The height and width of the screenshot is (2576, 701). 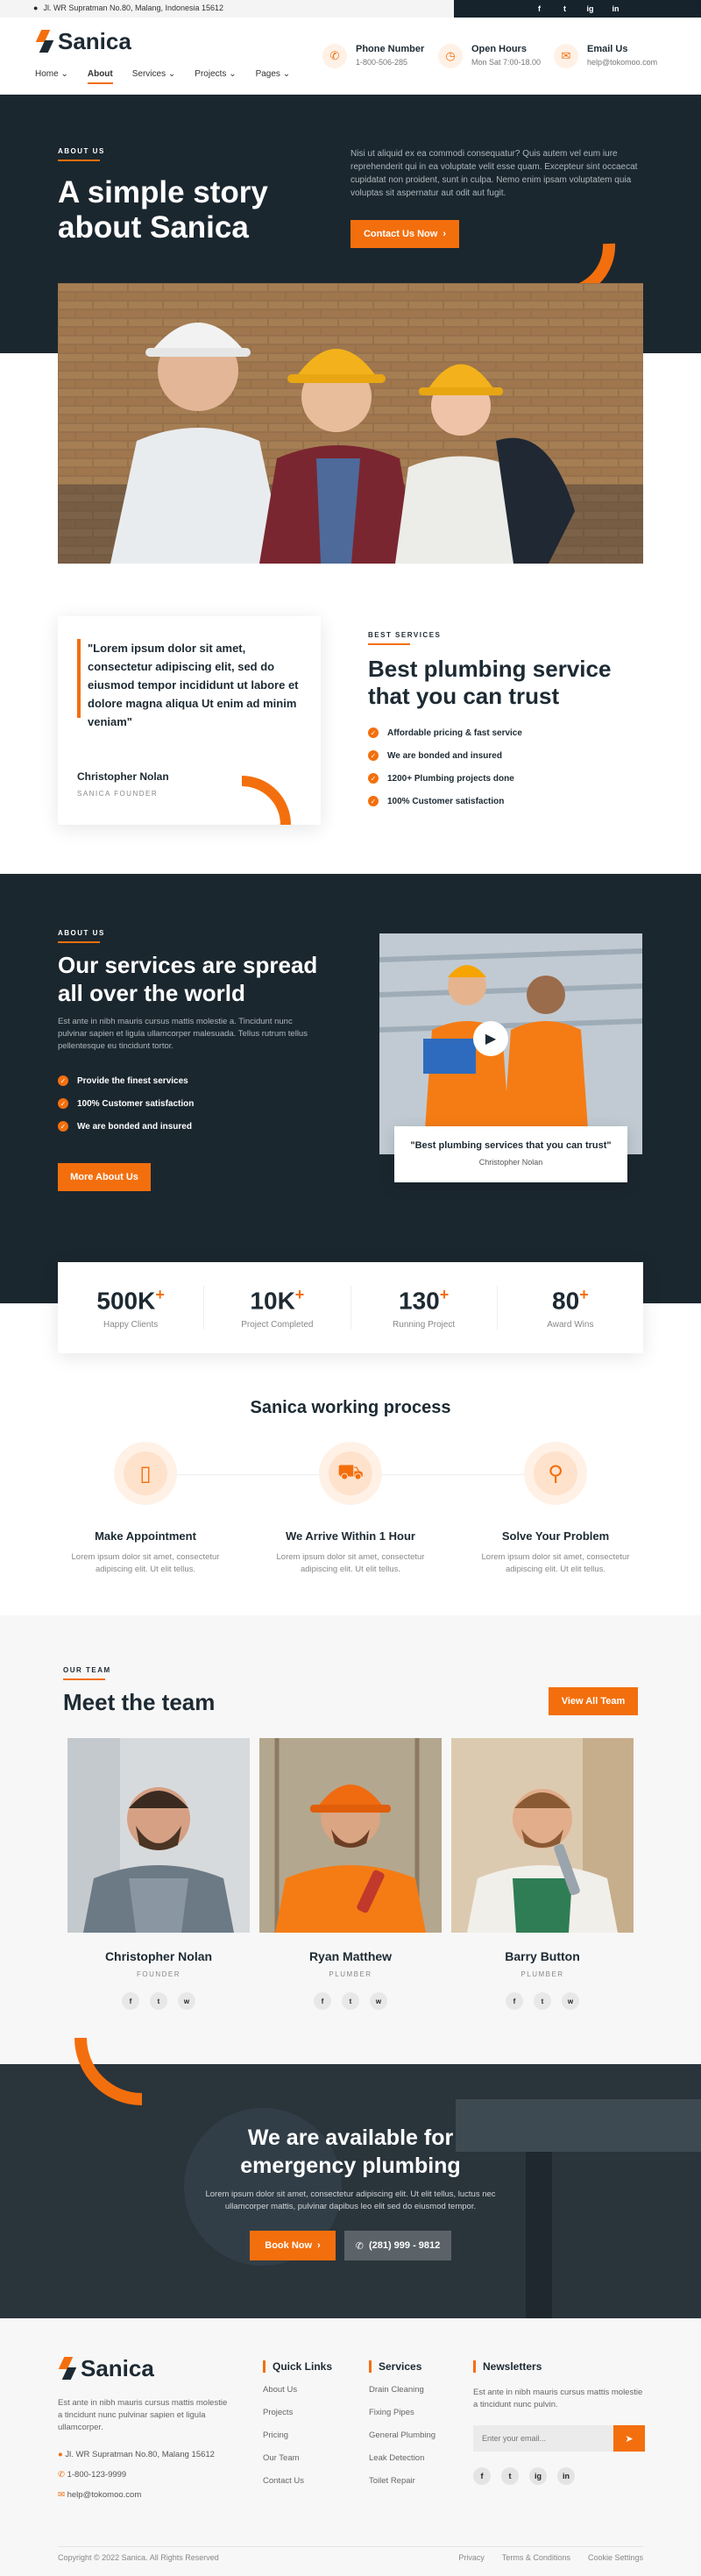 What do you see at coordinates (350, 423) in the screenshot?
I see `team-hero-photo` at bounding box center [350, 423].